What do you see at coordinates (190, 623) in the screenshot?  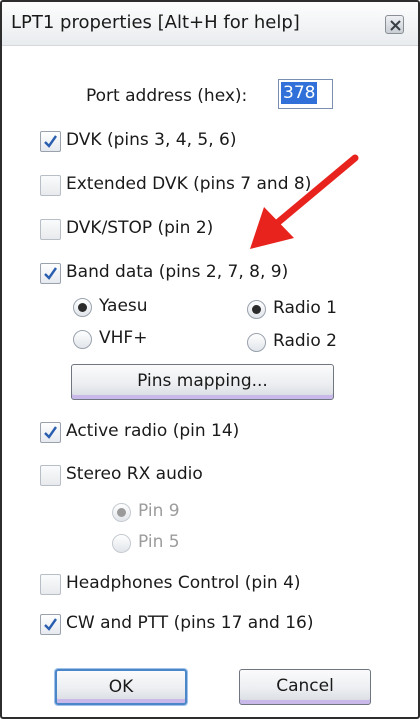 I see `cw-ptt-label: CW and PTT (pins 17 and 16)` at bounding box center [190, 623].